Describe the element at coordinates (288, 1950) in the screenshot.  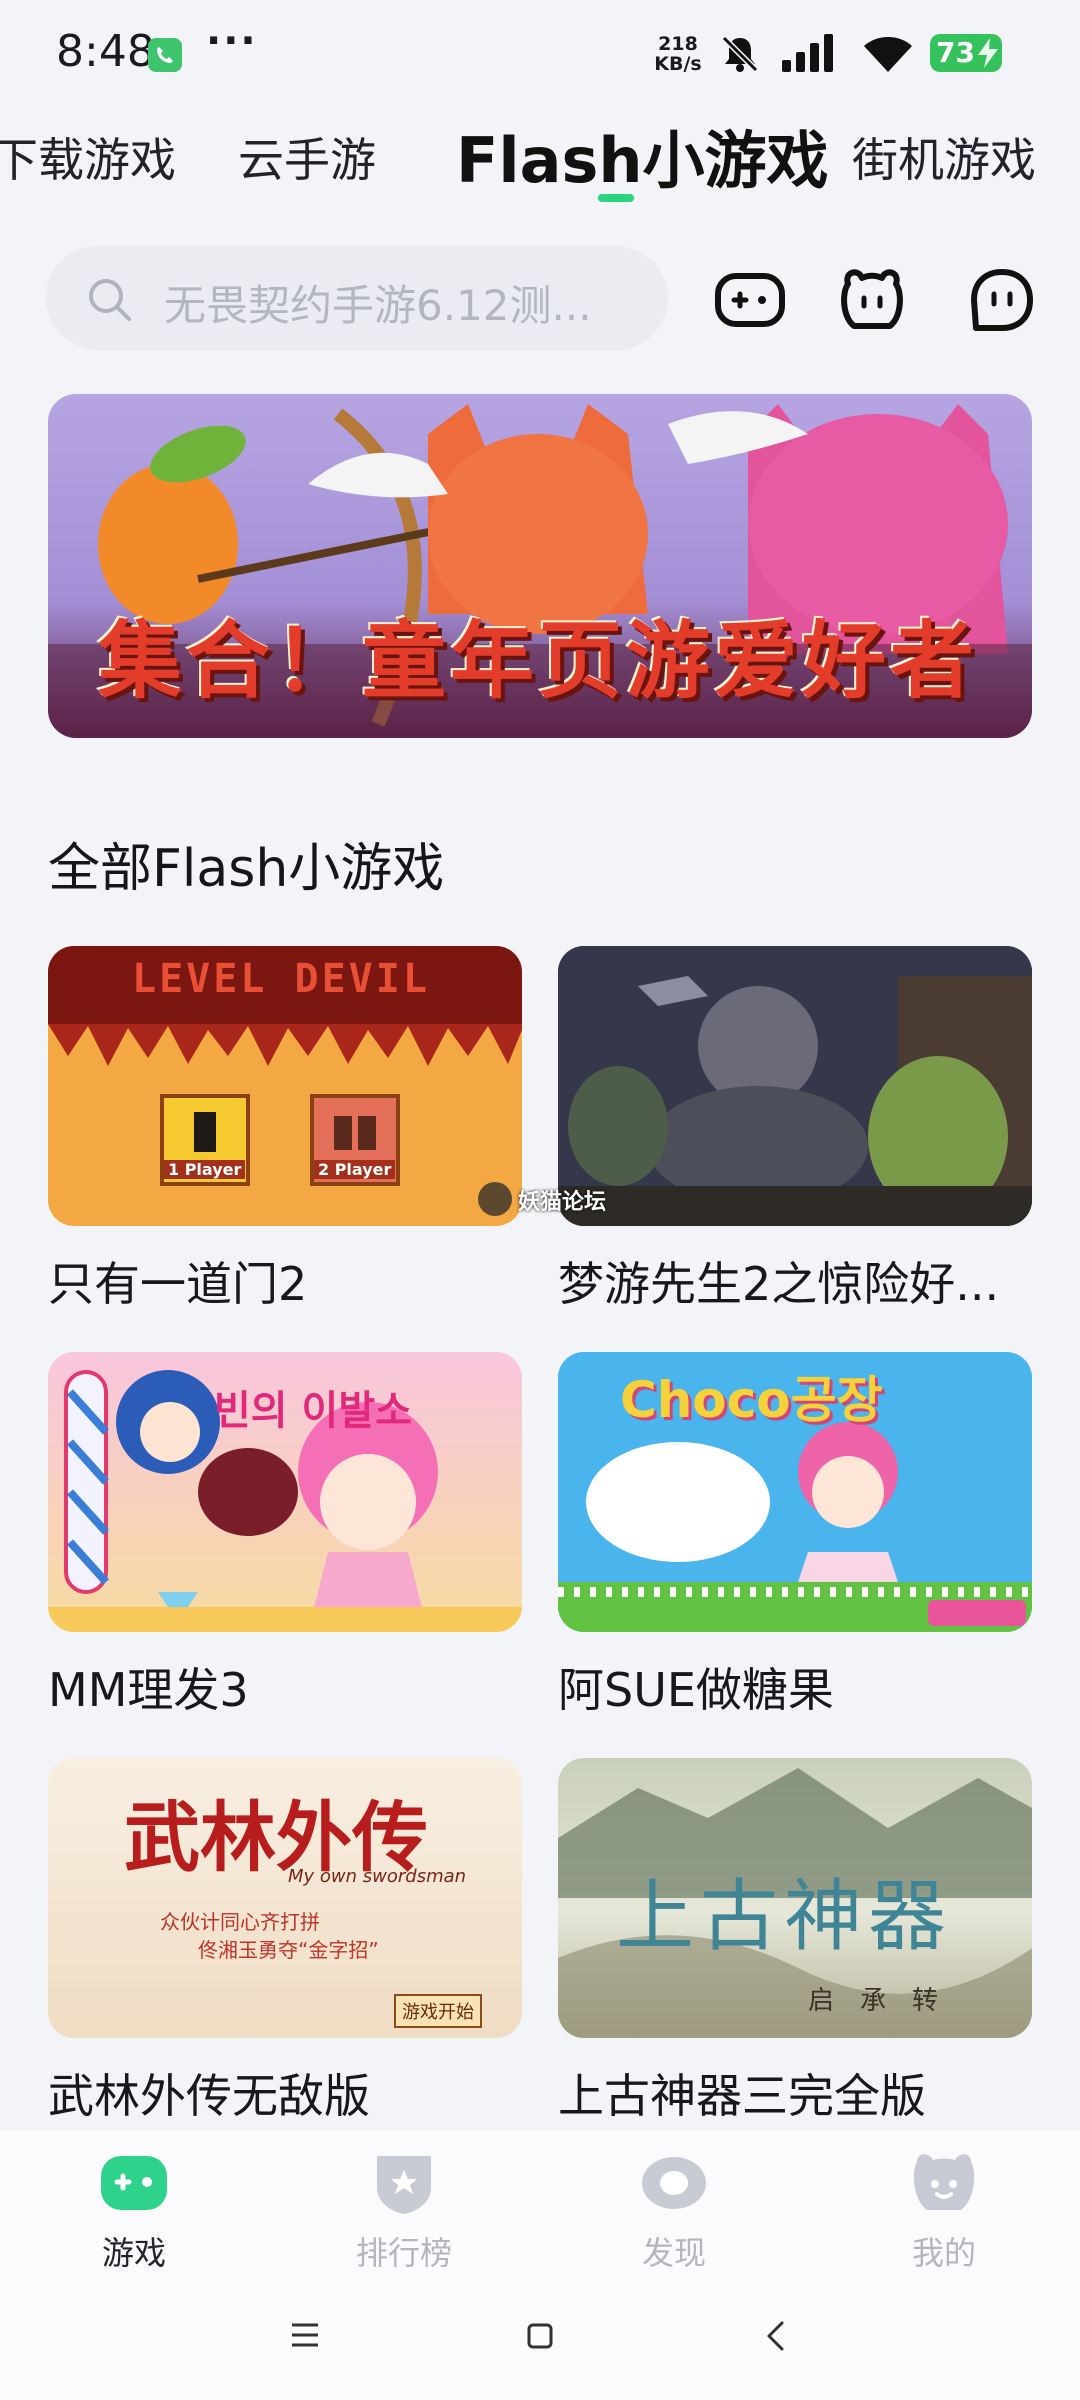
I see `thumb-line-2: 佟湘玉勇夺“金字招”` at that location.